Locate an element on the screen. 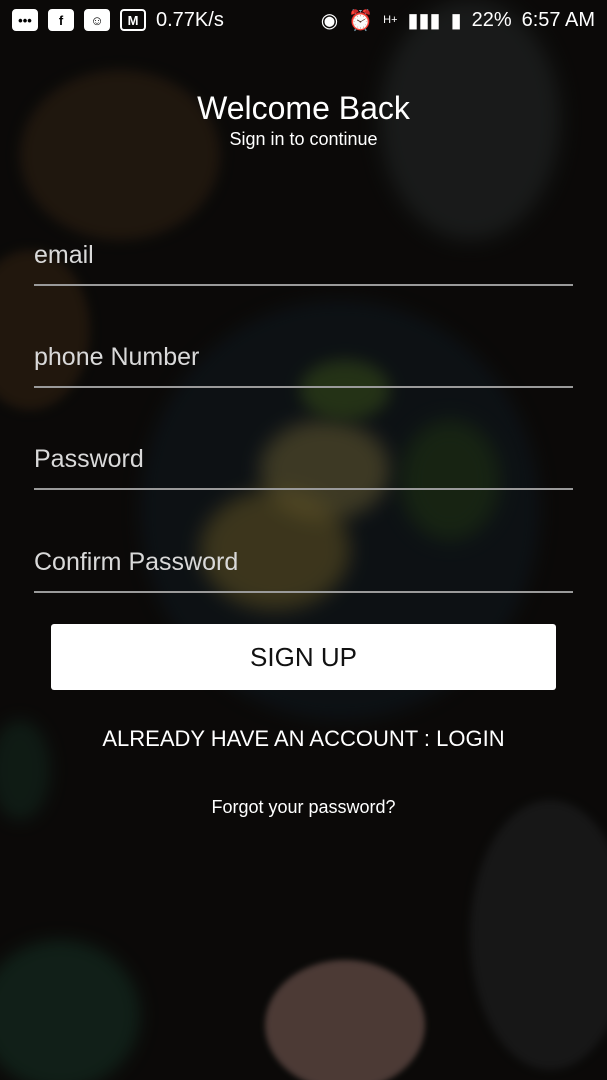  phone-field is located at coordinates (303, 358).